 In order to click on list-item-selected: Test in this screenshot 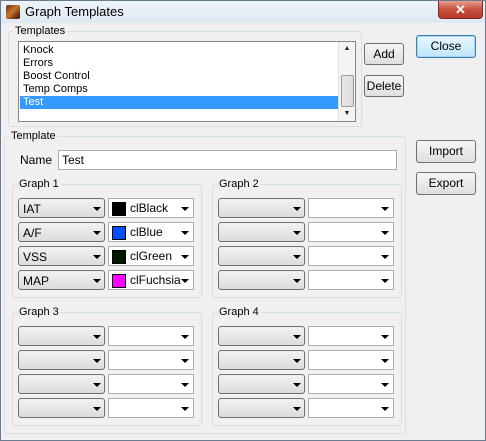, I will do `click(180, 102)`.